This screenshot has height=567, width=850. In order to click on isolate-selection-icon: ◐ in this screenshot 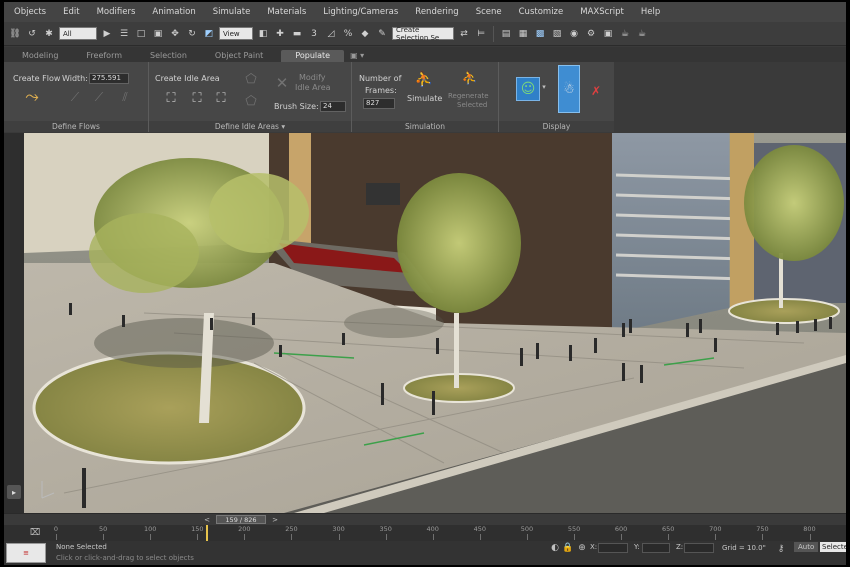, I will do `click(555, 548)`.